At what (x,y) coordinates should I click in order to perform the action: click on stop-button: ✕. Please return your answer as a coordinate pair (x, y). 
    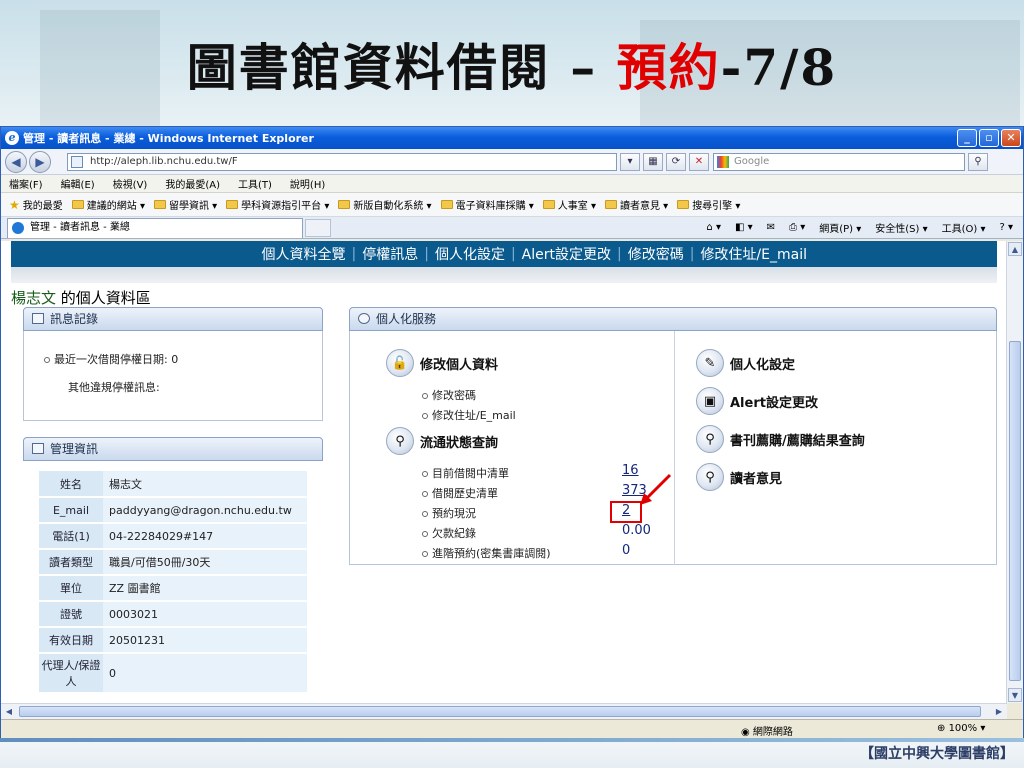
    Looking at the image, I should click on (699, 161).